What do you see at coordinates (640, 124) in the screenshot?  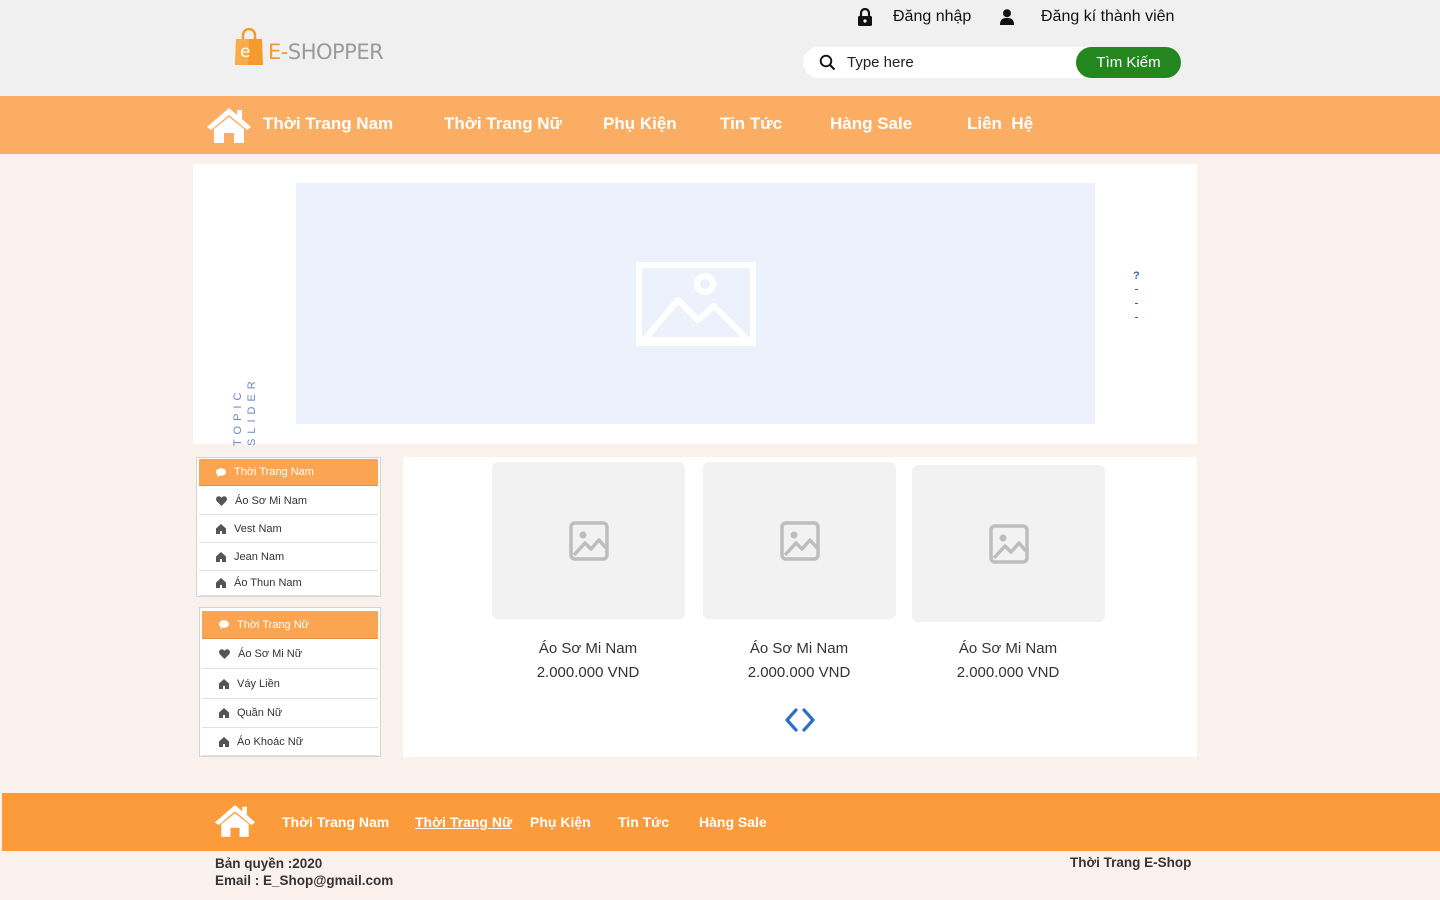 I see `nav-item-phu-kien: Phụ Kiện` at bounding box center [640, 124].